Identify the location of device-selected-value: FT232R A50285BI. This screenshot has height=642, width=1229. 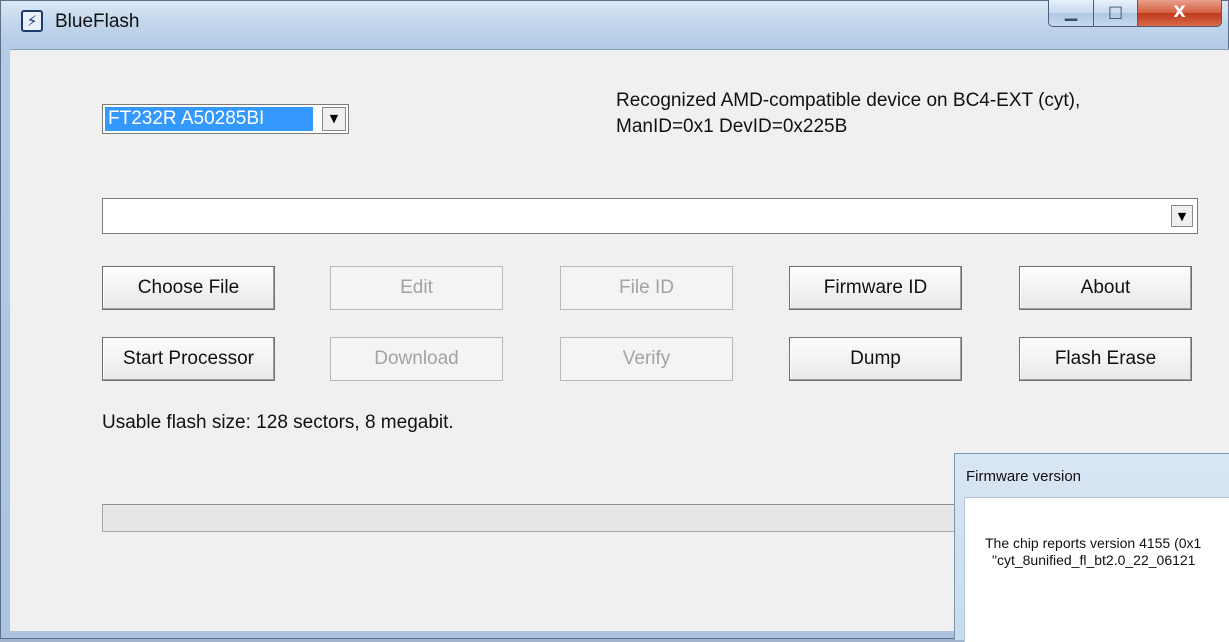
(209, 119).